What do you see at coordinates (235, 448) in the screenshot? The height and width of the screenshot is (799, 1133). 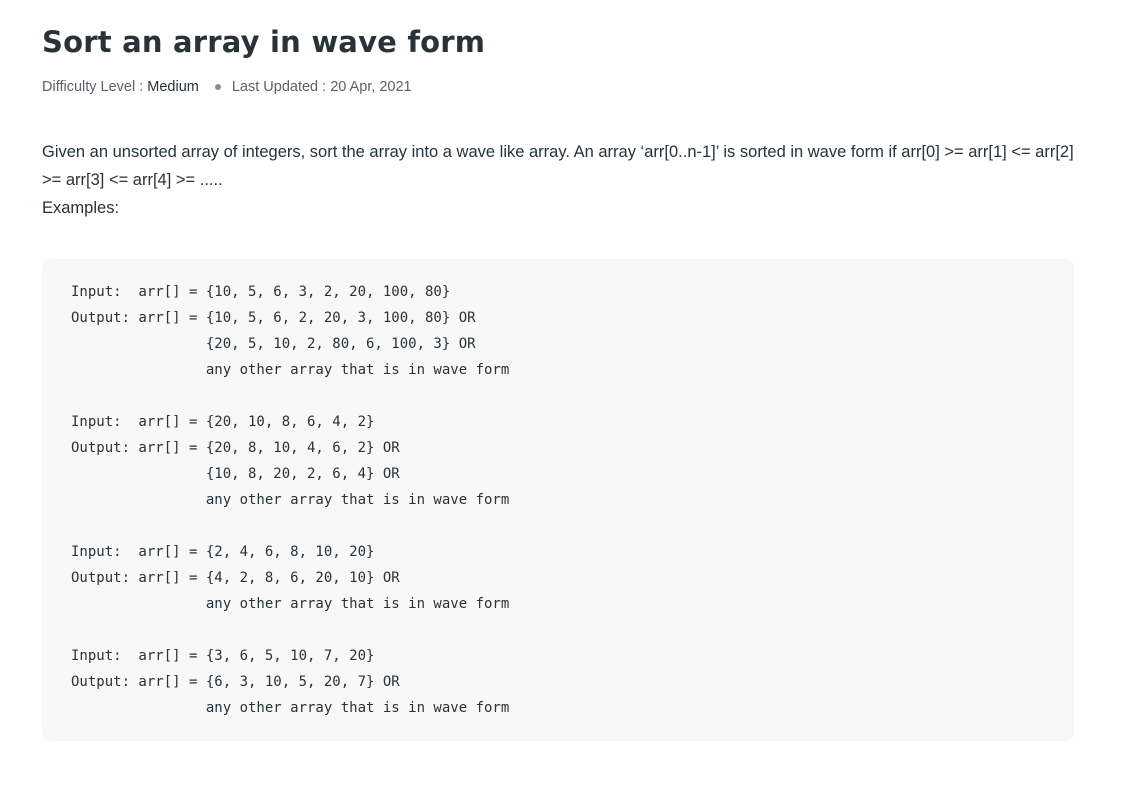 I see `code-line: Output: arr[] = {20, 8, 10, 4, 6, 2} OR` at bounding box center [235, 448].